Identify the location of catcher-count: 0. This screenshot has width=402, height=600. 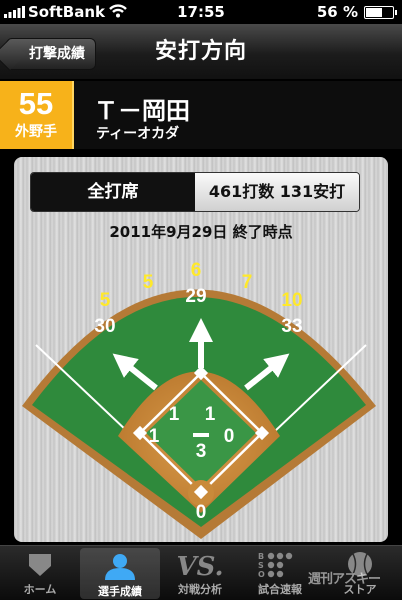
(201, 512).